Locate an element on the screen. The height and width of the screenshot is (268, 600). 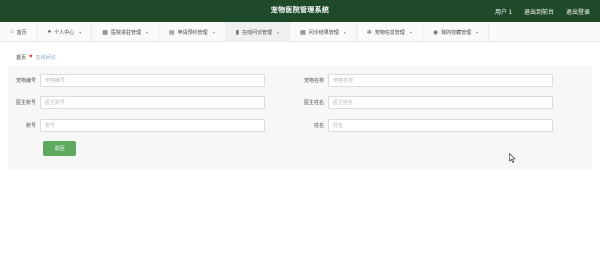
doctor-name-row: 医生姓名 医生姓名 is located at coordinates (427, 102).